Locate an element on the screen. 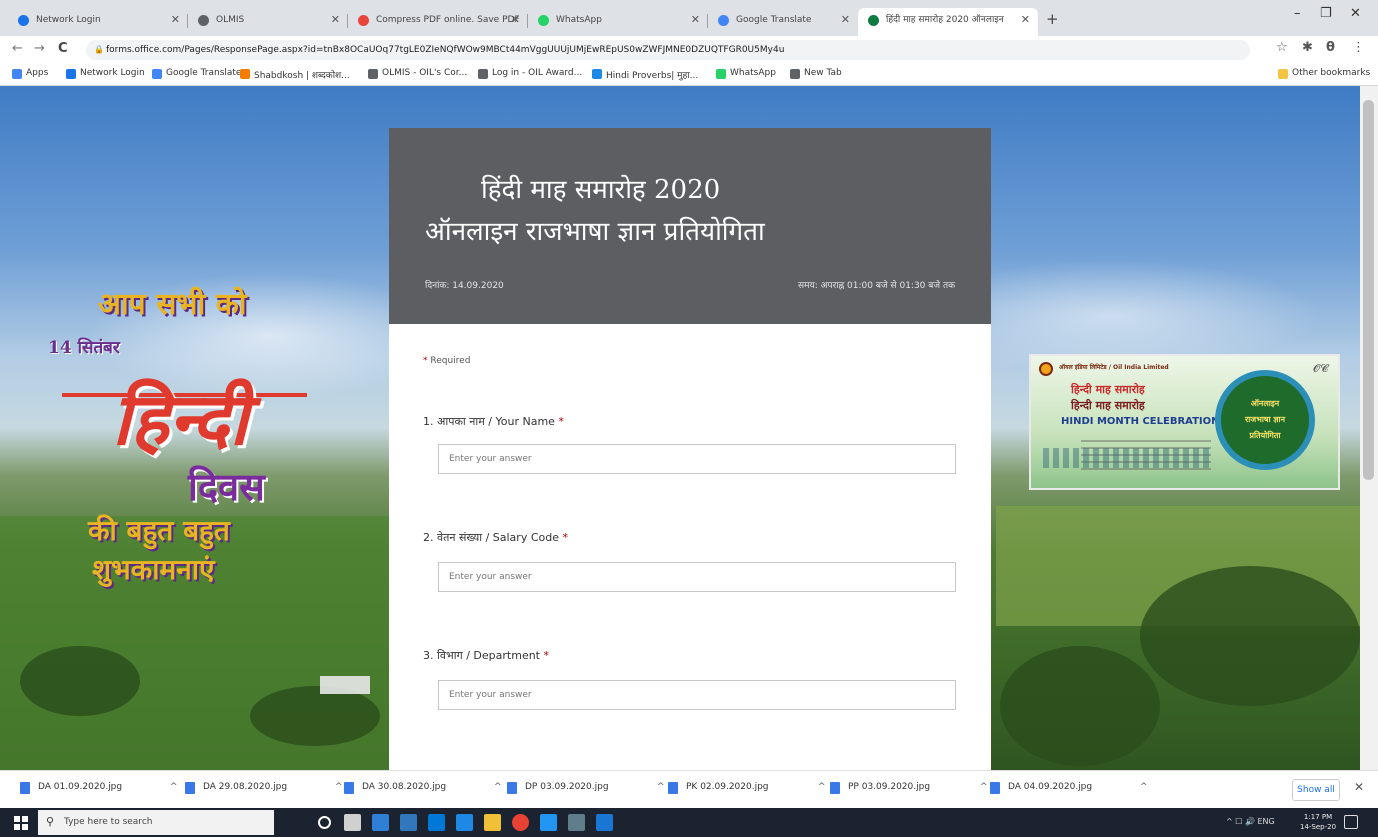 The width and height of the screenshot is (1378, 837). question-text: 2. वेतन संख्या / Salary Code is located at coordinates (491, 537).